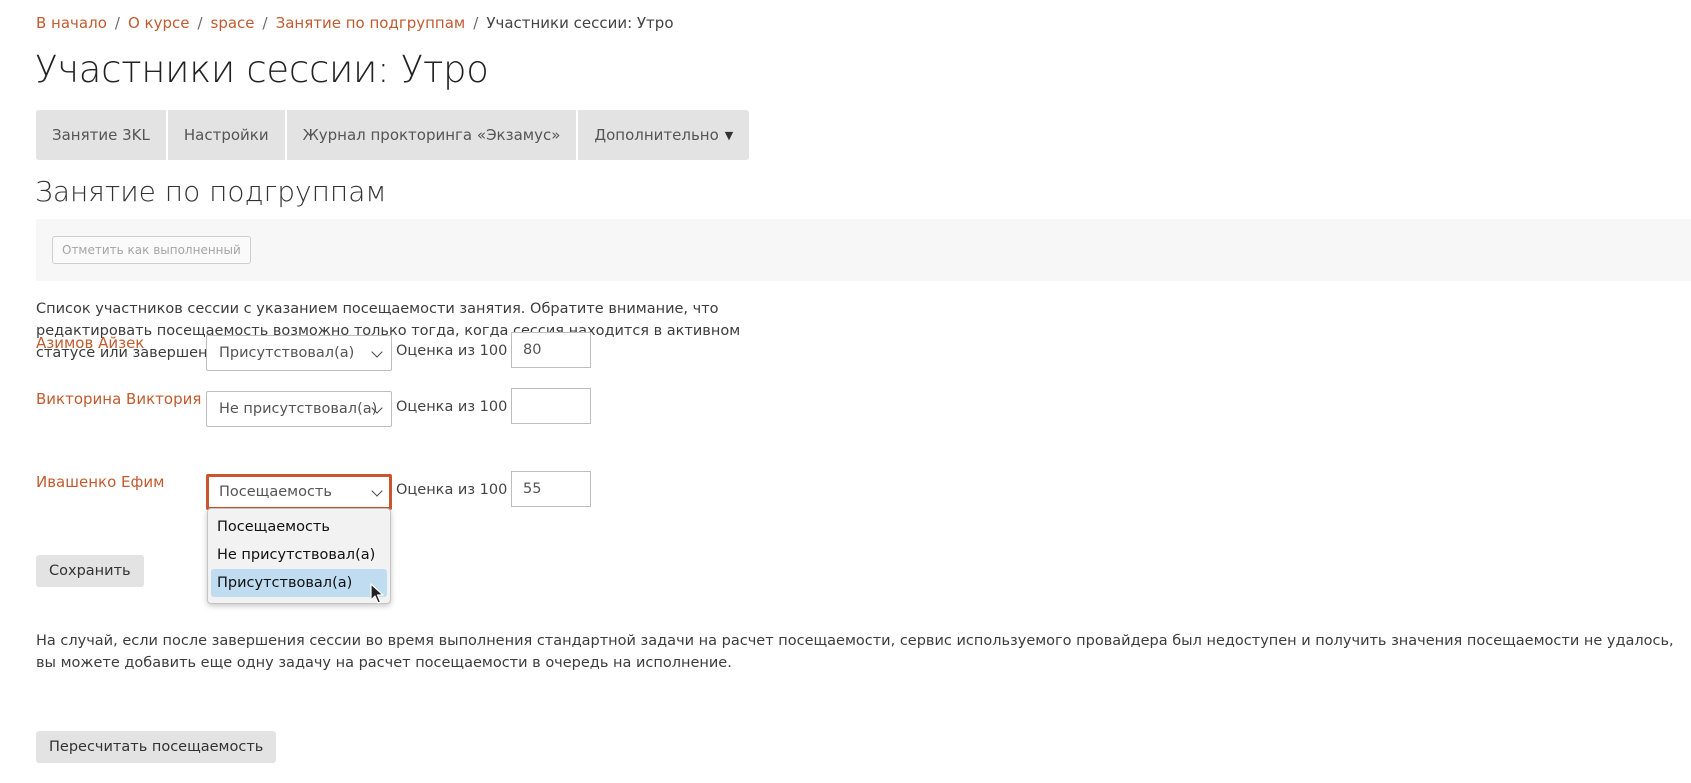 This screenshot has height=783, width=1691. I want to click on recalculate-attendance-button: Пересчитать посещаемость, so click(156, 747).